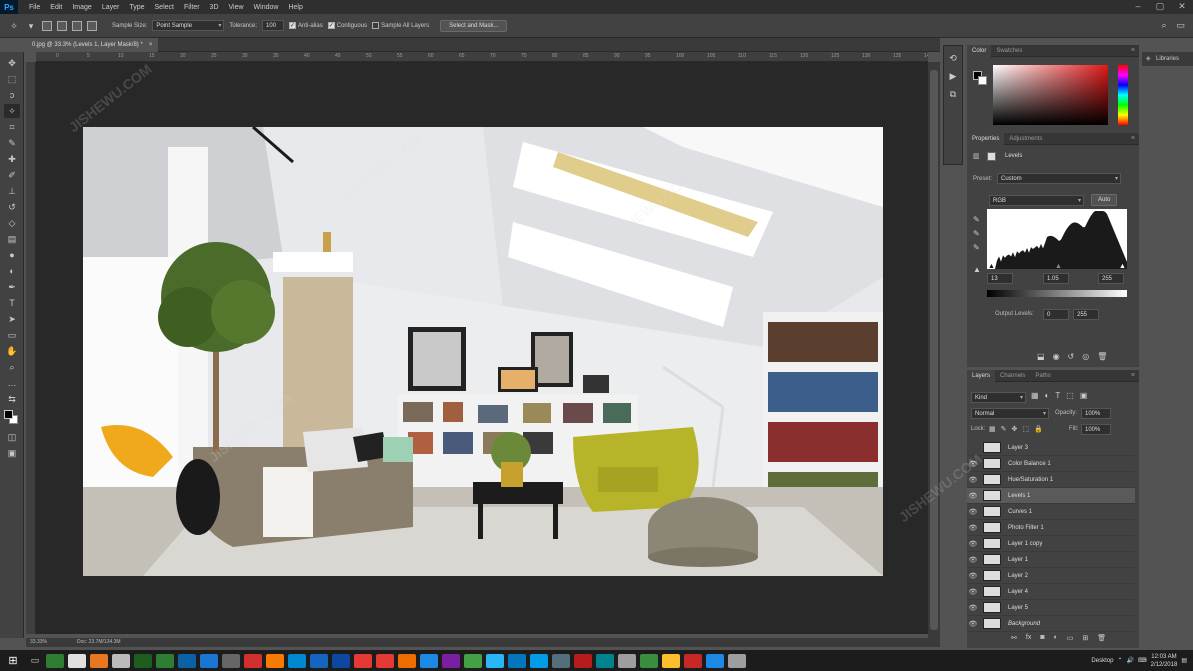 The height and width of the screenshot is (671, 1193). What do you see at coordinates (1051, 448) in the screenshot?
I see `layer-row: Layer 3` at bounding box center [1051, 448].